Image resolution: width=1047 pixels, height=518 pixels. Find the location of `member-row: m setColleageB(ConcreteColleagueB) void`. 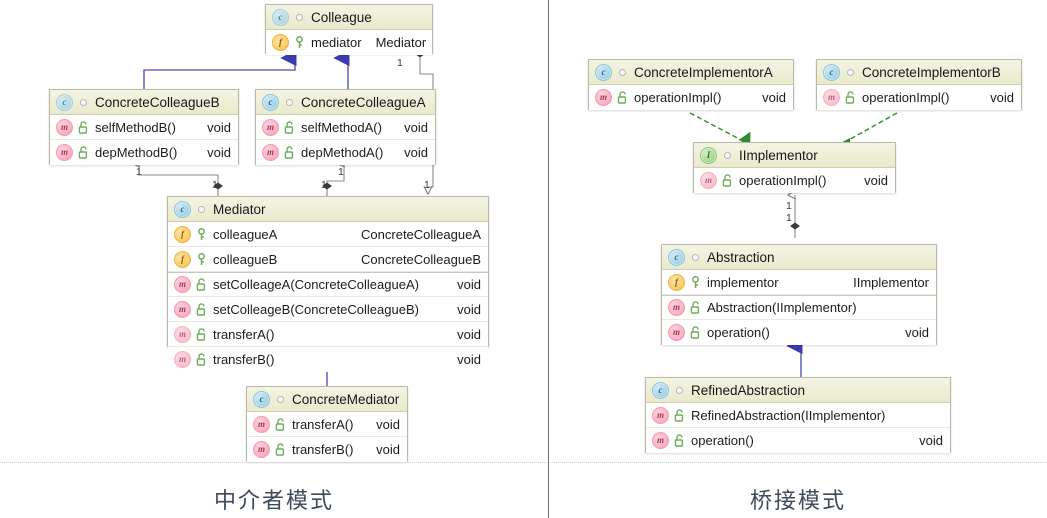

member-row: m setColleageB(ConcreteColleagueB) void is located at coordinates (328, 309).